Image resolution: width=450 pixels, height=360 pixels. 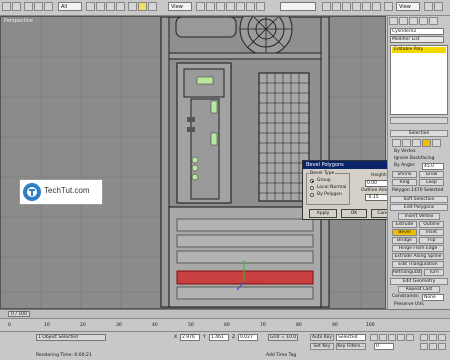 What do you see at coordinates (442, 346) in the screenshot?
I see `orbit-icon` at bounding box center [442, 346].